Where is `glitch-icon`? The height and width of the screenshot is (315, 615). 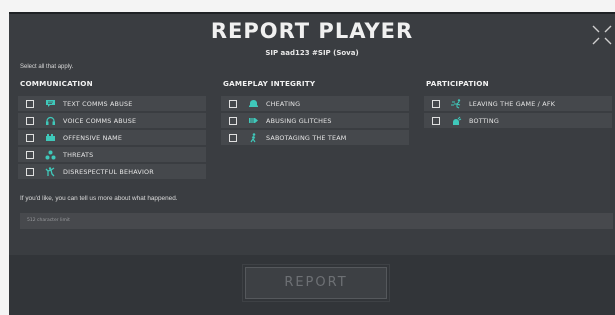
glitch-icon is located at coordinates (253, 121).